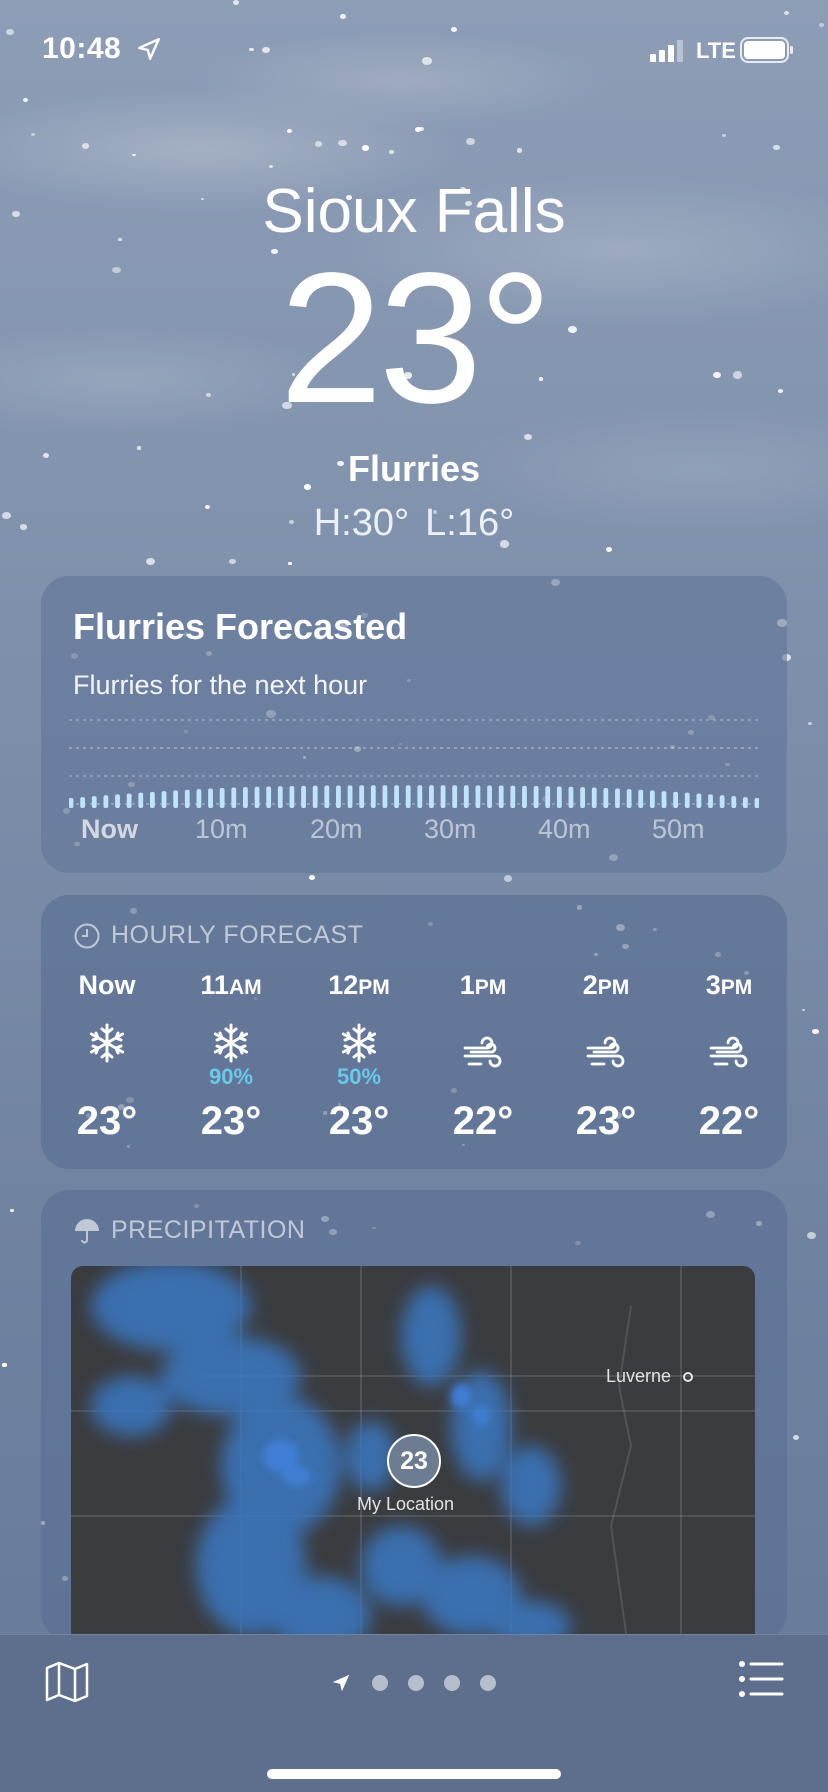 This screenshot has width=828, height=1792. I want to click on umbrella-icon, so click(87, 1230).